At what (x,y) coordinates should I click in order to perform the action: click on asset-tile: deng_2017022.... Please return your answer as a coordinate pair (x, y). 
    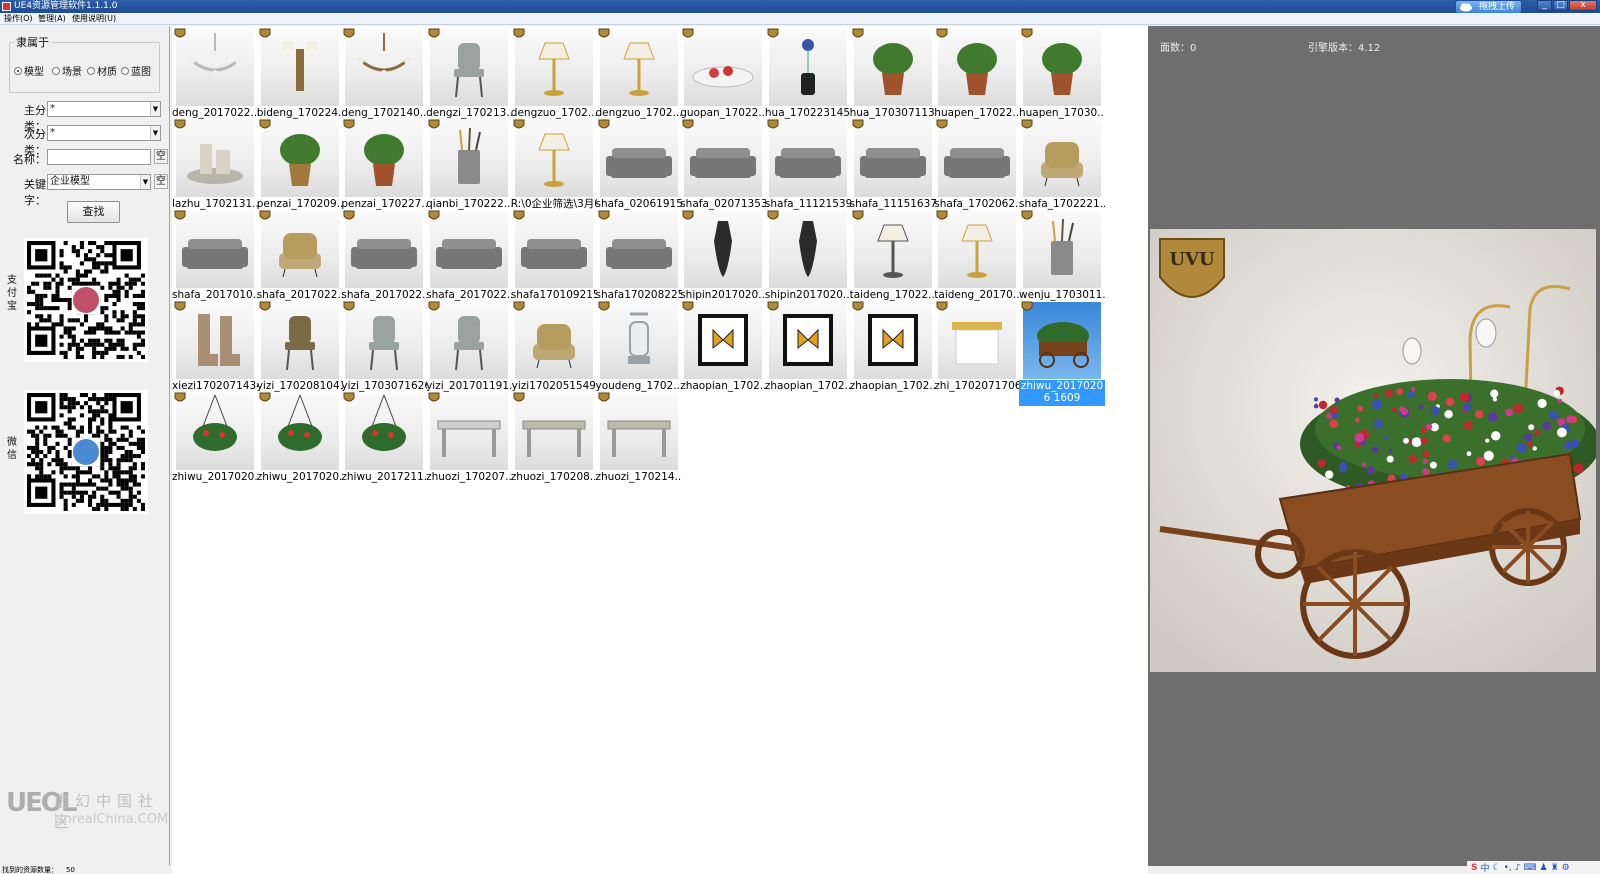
    Looking at the image, I should click on (215, 72).